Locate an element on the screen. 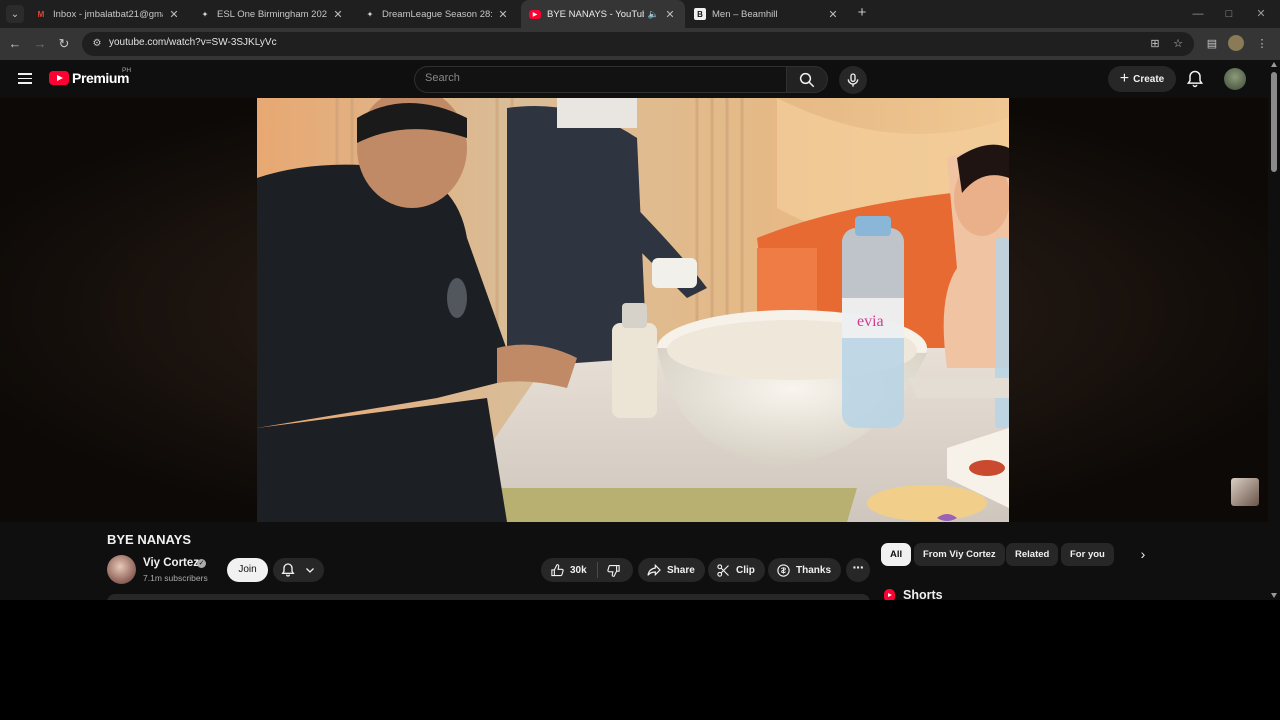 This screenshot has width=1280, height=720. chevron-right-icon: › is located at coordinates (1143, 554).